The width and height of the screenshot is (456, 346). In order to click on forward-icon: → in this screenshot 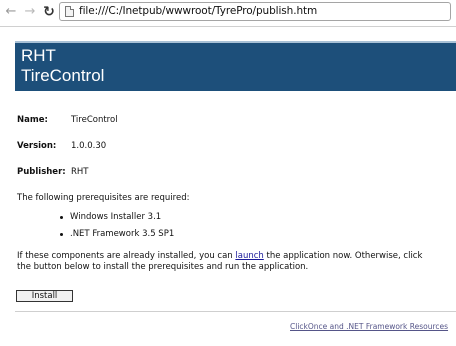, I will do `click(30, 12)`.